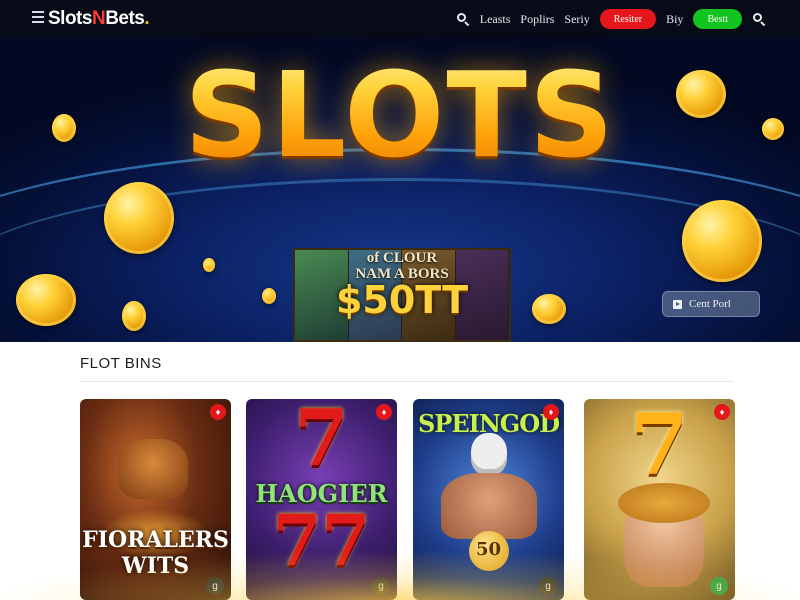  I want to click on game-card: 7 ♦ g, so click(659, 499).